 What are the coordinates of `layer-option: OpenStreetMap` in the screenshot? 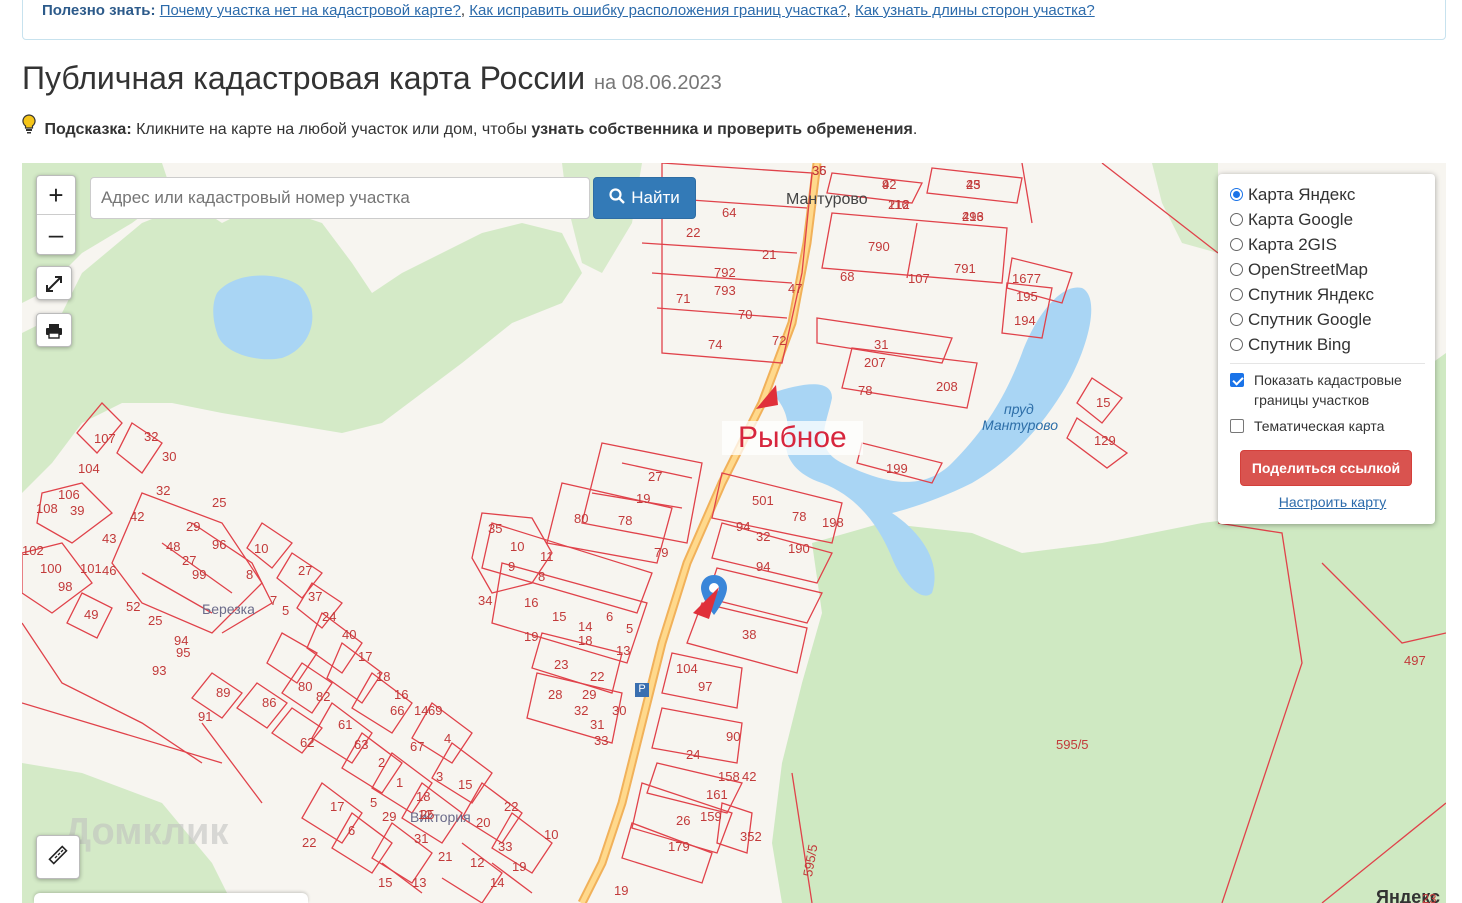 It's located at (1332, 269).